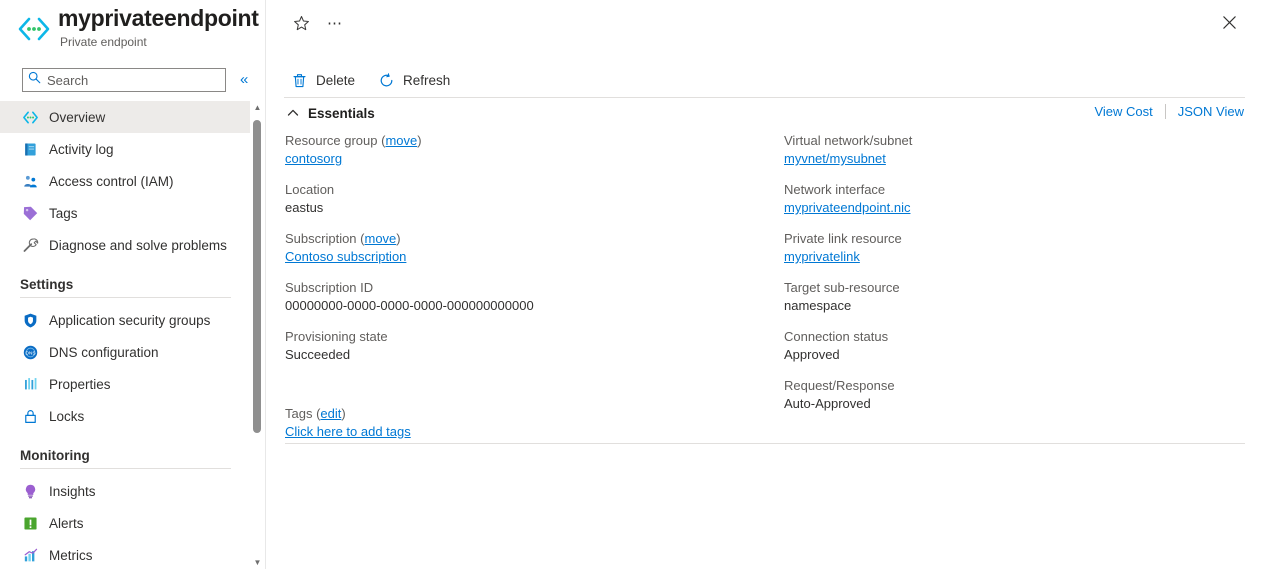 This screenshot has width=1263, height=569. Describe the element at coordinates (293, 113) in the screenshot. I see `chevron-up-icon` at that location.